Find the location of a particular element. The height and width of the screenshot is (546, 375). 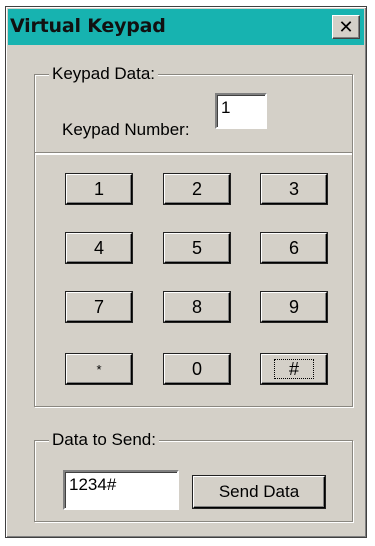

window-title: Virtual Keypad is located at coordinates (88, 26).